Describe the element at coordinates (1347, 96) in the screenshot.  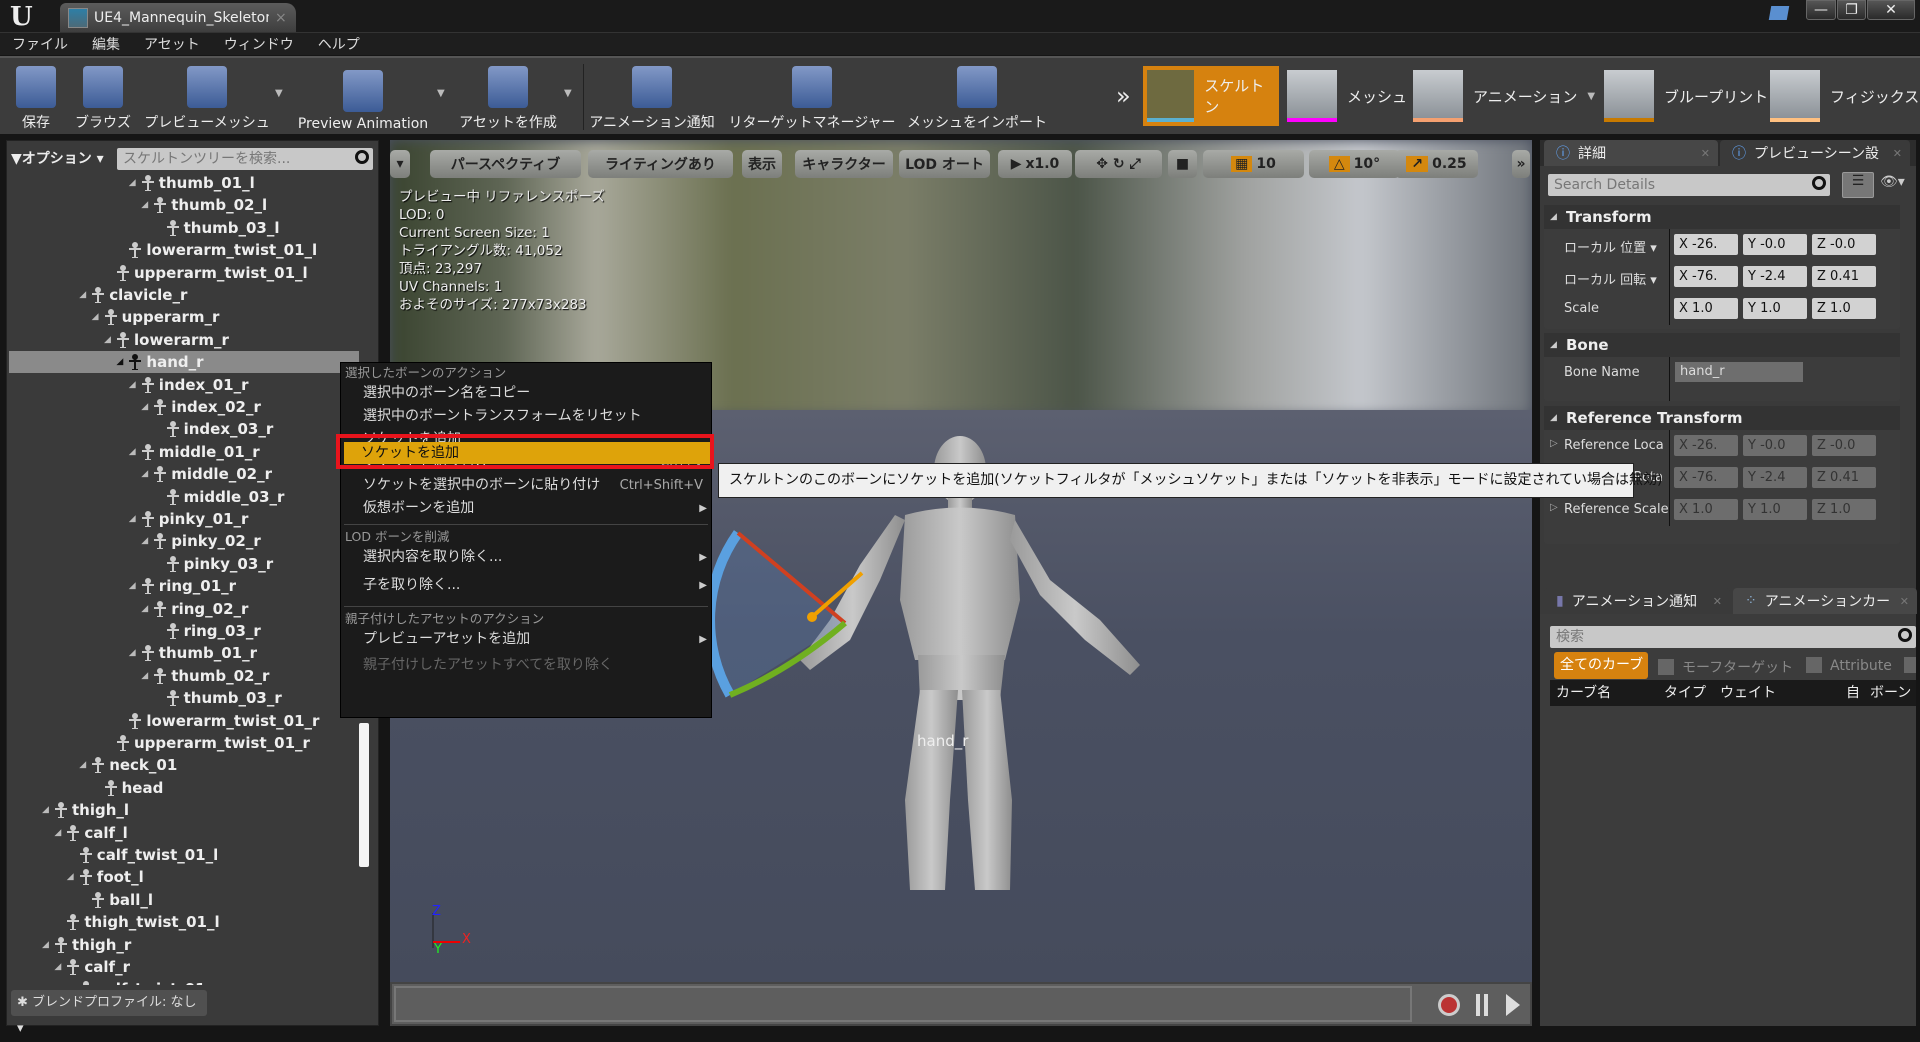
I see `mode-1: メッシュ` at that location.